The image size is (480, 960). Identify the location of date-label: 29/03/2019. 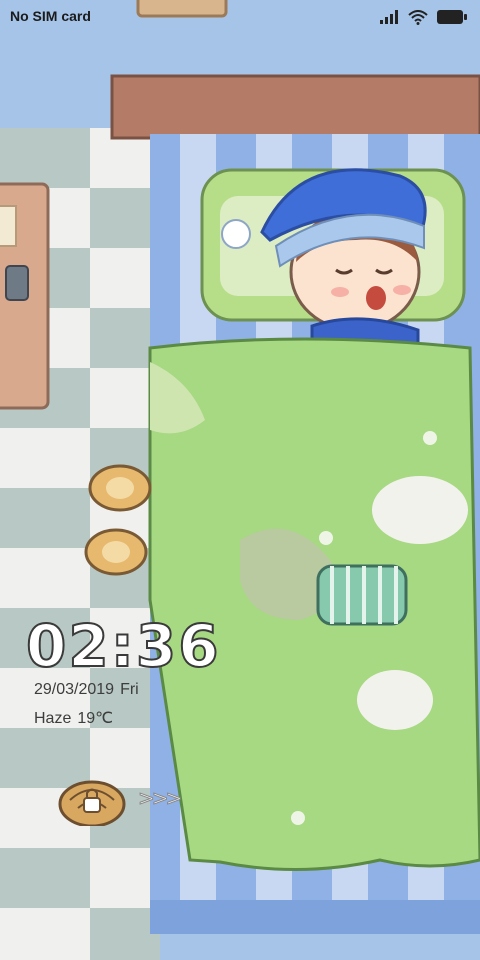
(74, 689).